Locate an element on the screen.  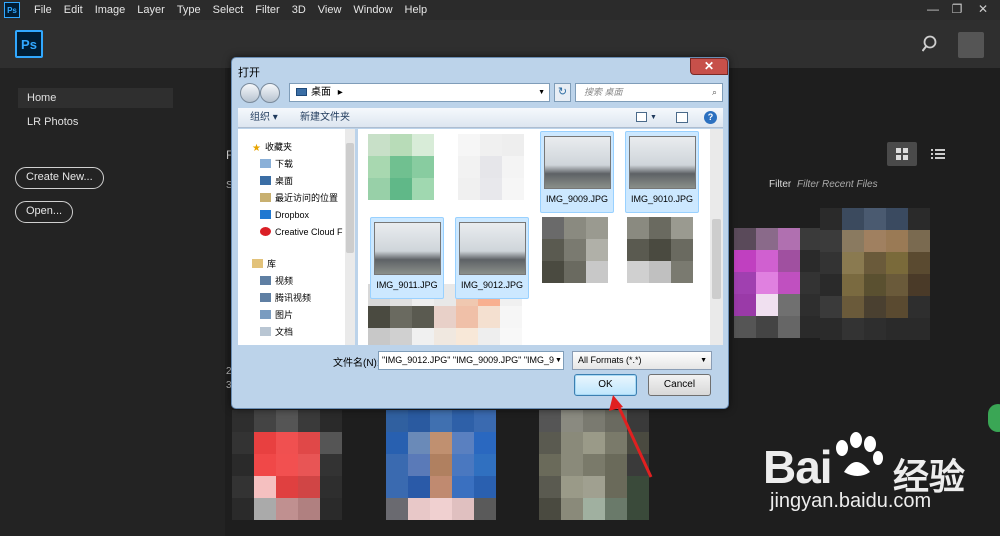
nav-label: 视频 is located at coordinates (284, 281).